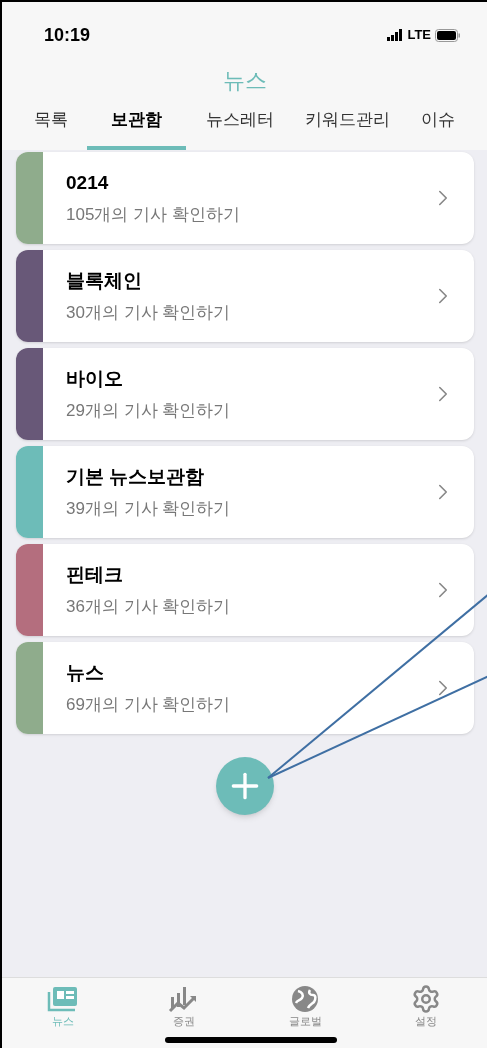 Image resolution: width=487 pixels, height=1048 pixels. Describe the element at coordinates (244, 80) in the screenshot. I see `screen-title: 뉴스` at that location.